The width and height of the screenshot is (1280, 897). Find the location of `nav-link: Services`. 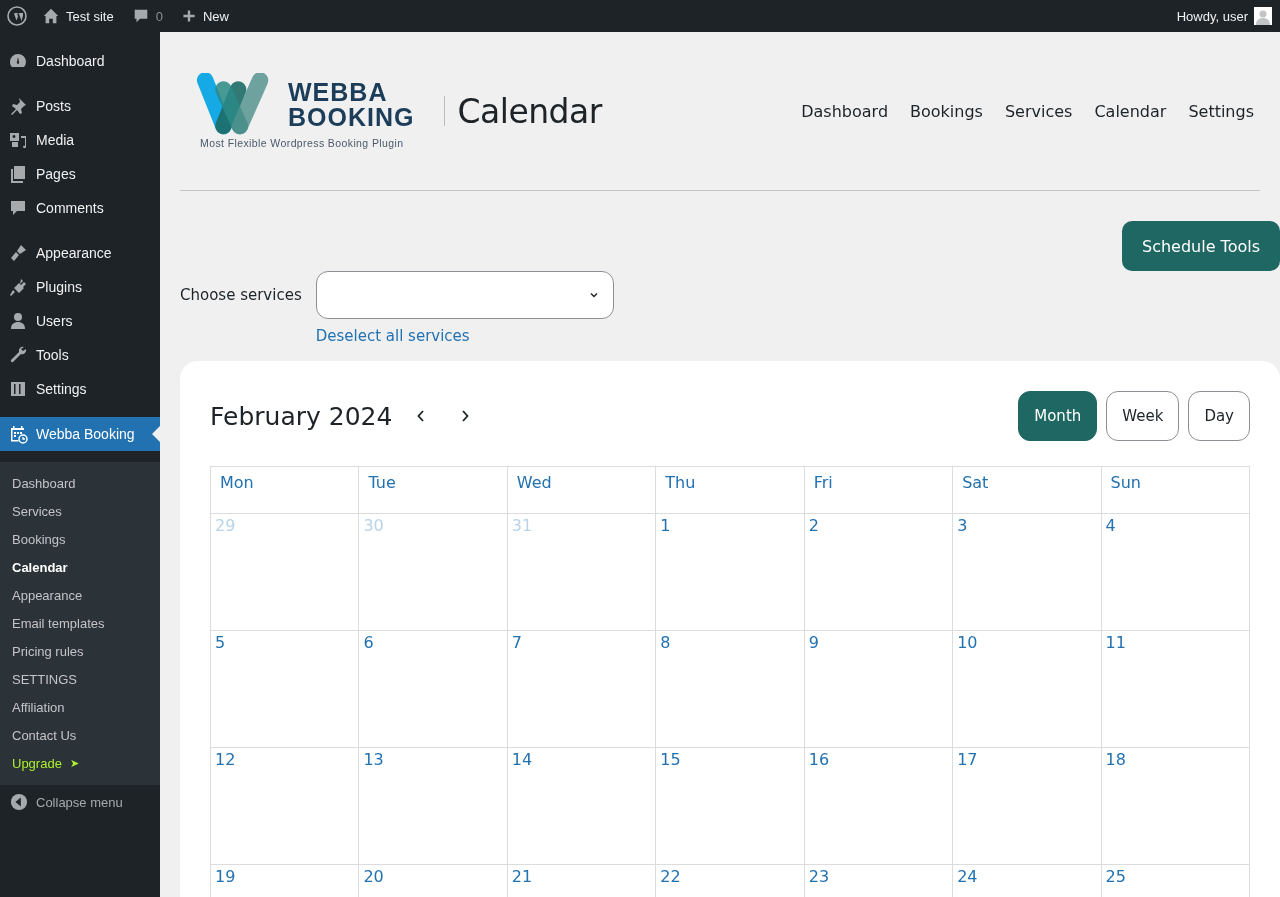

nav-link: Services is located at coordinates (1038, 111).